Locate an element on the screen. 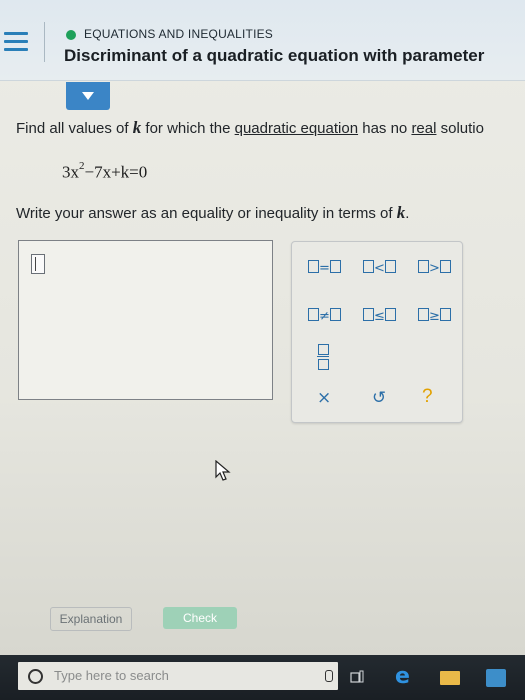  taskbar-search-input: Type here to search is located at coordinates (178, 676).